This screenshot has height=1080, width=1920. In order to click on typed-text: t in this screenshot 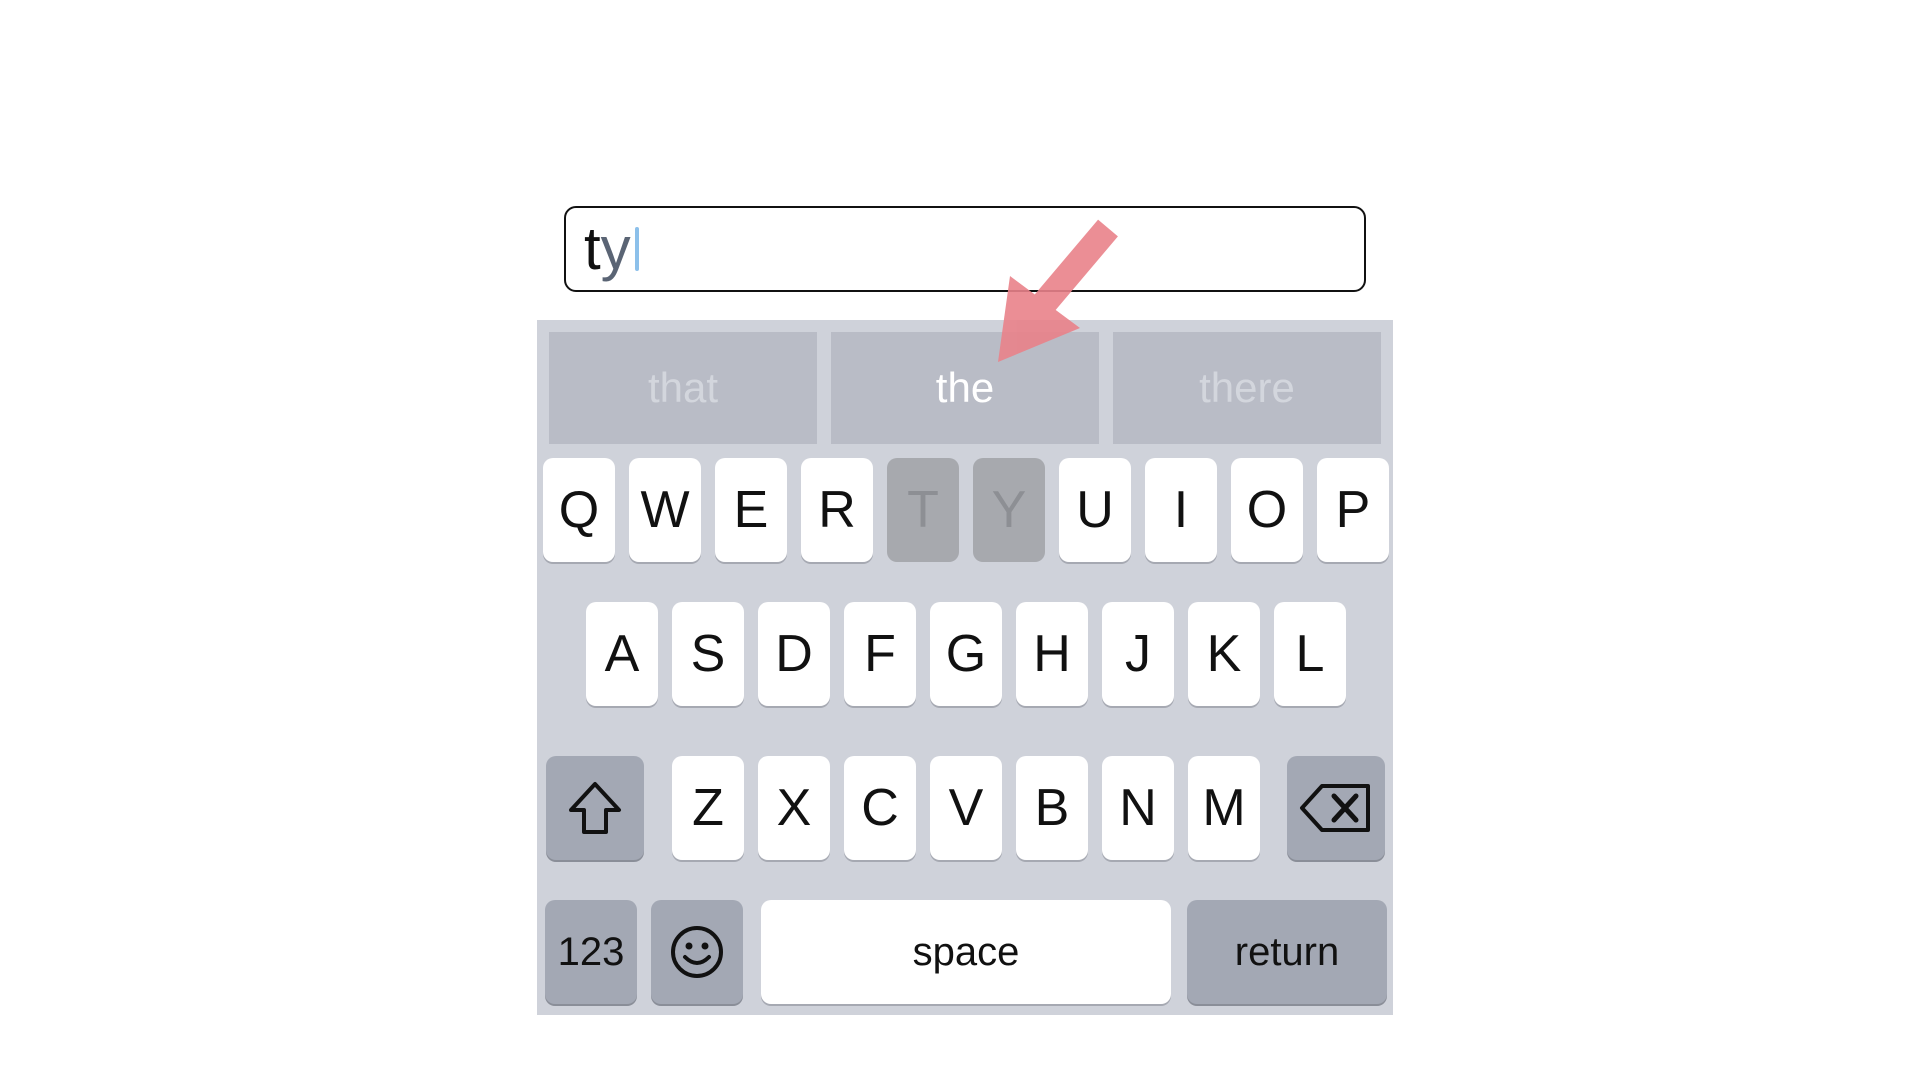, I will do `click(592, 248)`.